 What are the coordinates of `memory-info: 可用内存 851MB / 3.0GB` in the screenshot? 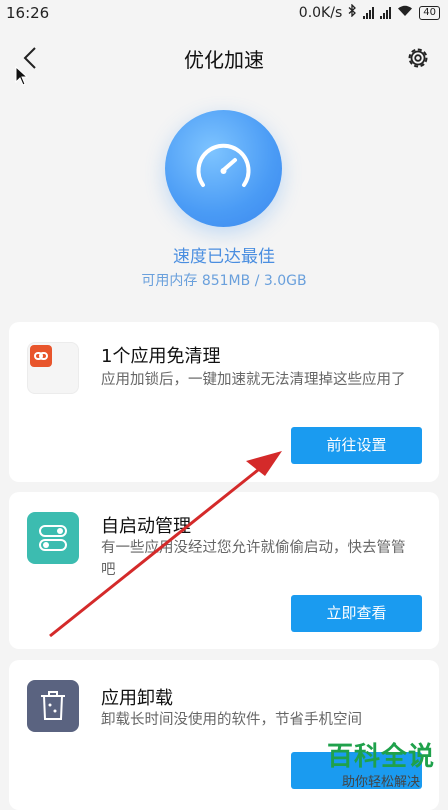 It's located at (224, 281).